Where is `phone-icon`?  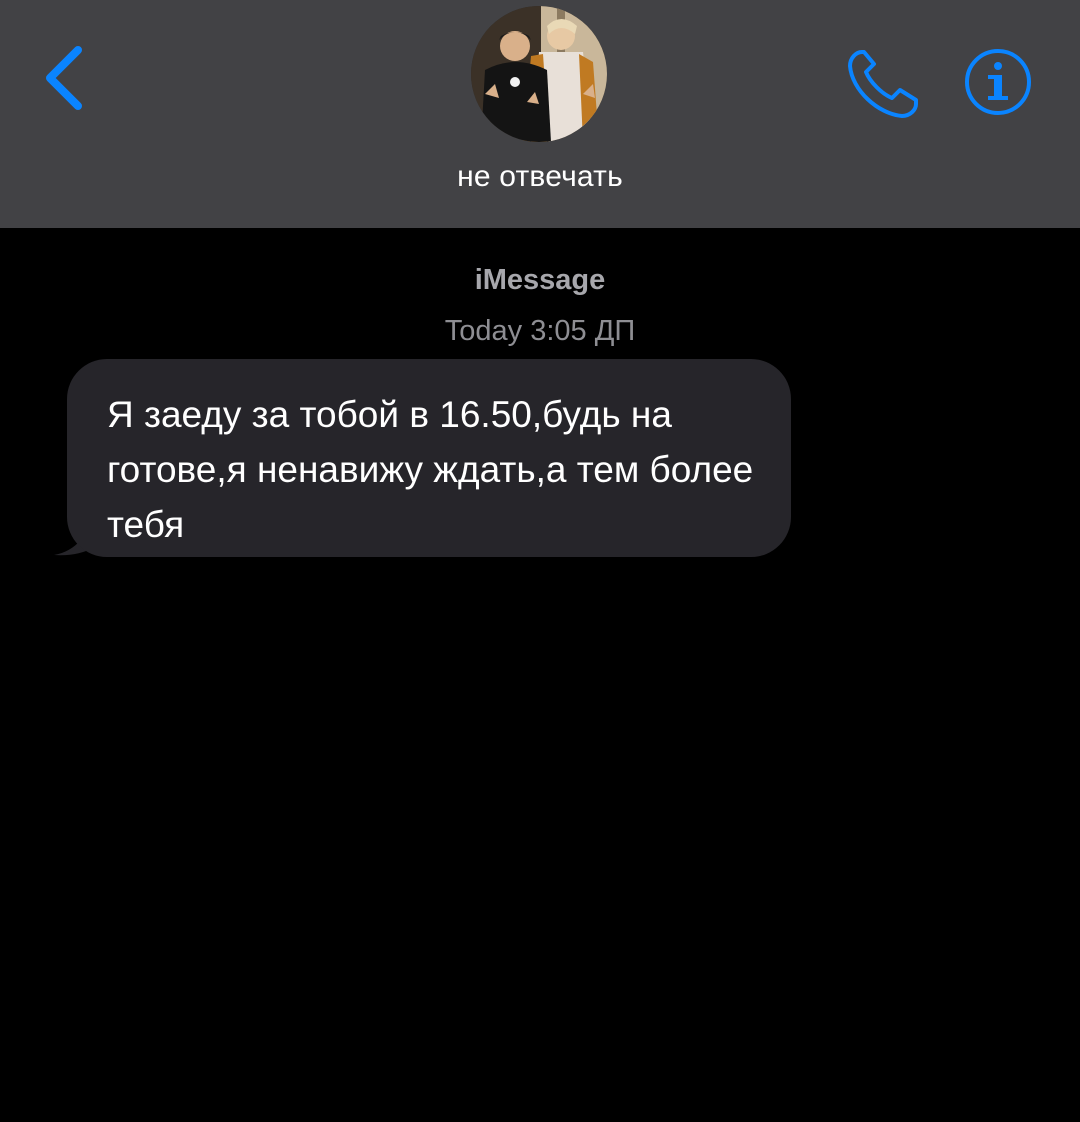
phone-icon is located at coordinates (883, 84).